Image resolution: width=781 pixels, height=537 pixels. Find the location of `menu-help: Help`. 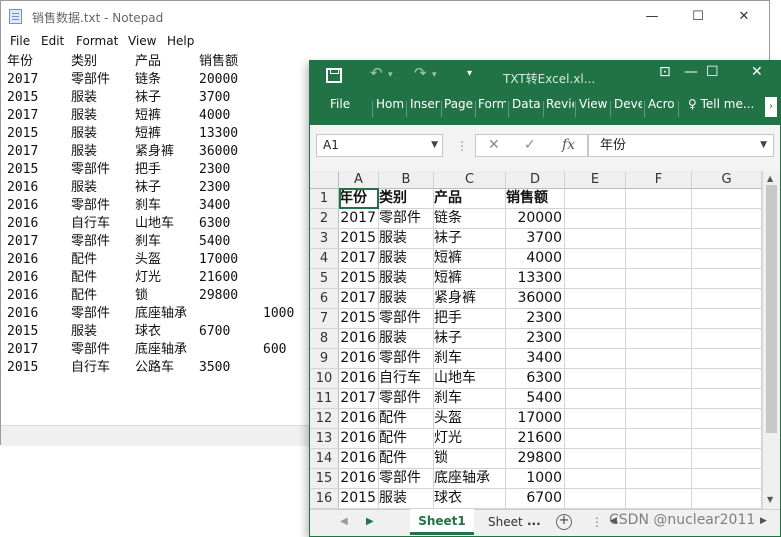

menu-help: Help is located at coordinates (180, 41).